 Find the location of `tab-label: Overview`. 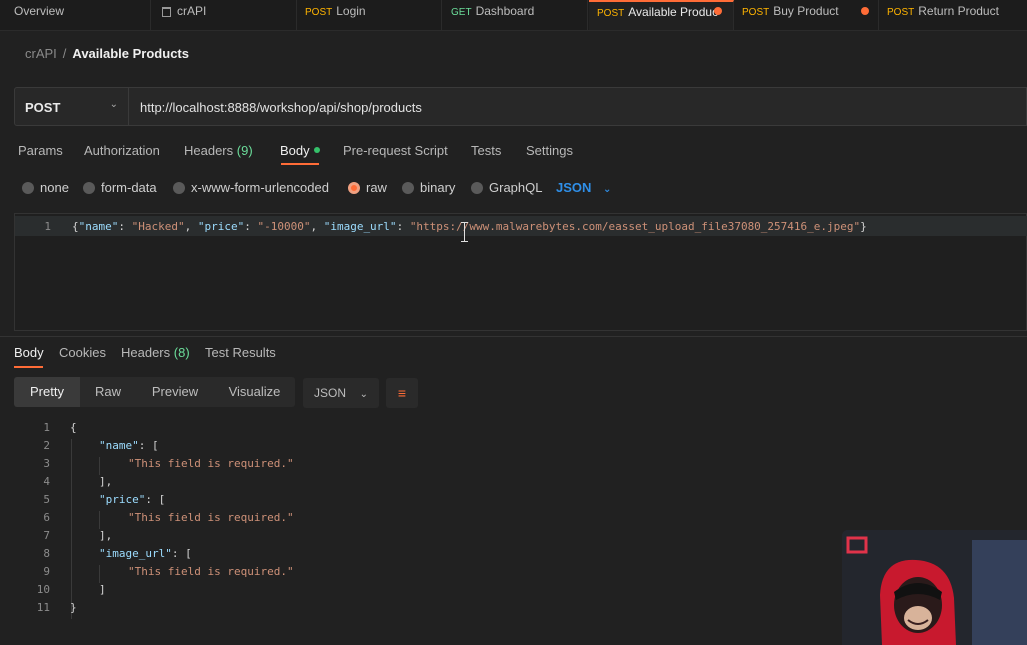

tab-label: Overview is located at coordinates (39, 11).